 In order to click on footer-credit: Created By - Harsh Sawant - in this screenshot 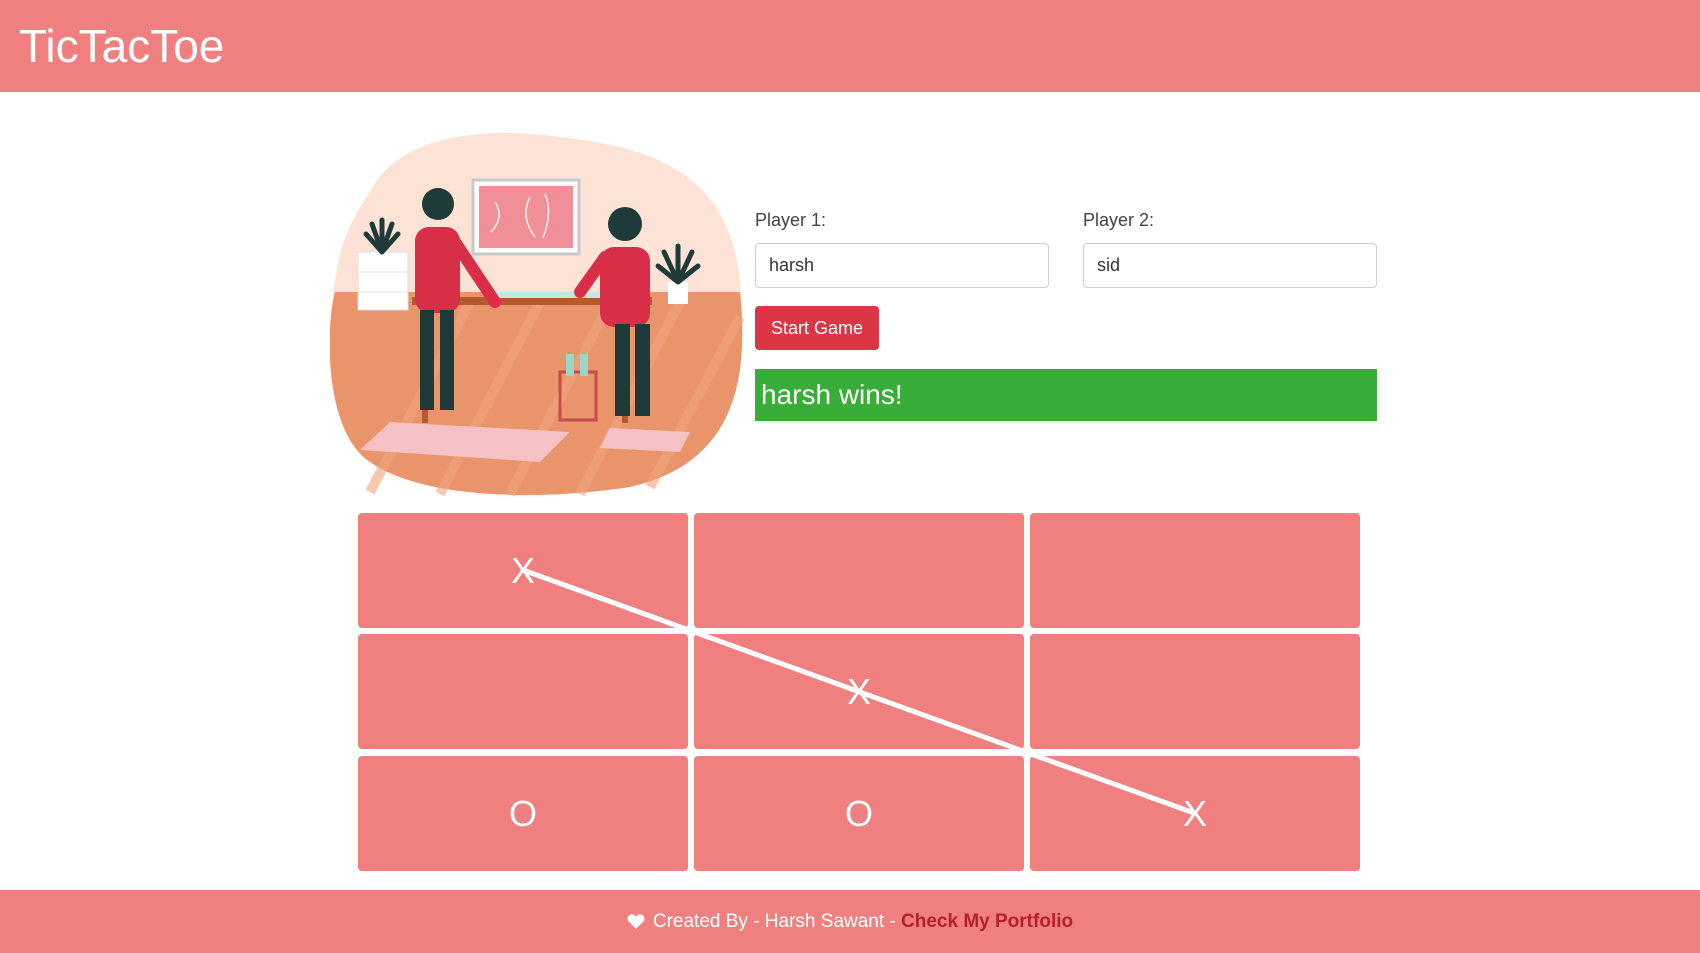, I will do `click(777, 921)`.